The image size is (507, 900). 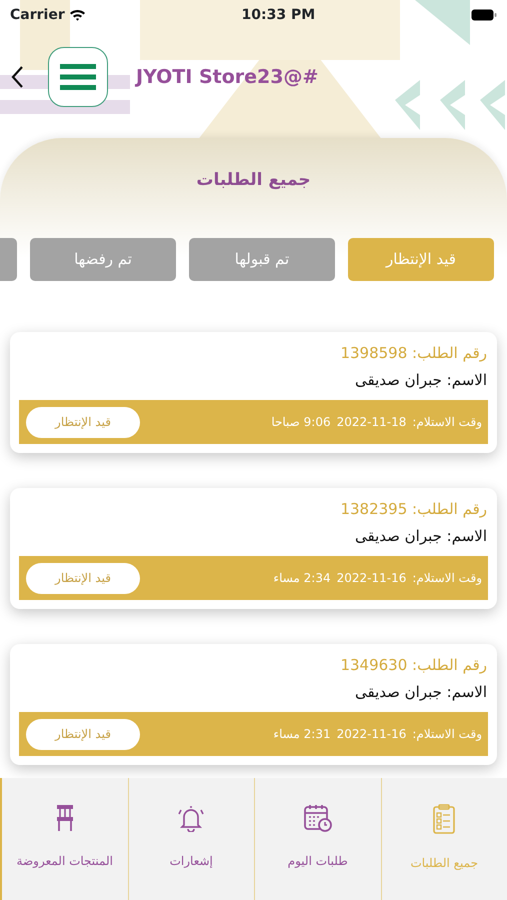 I want to click on order-number: رقم الطلب: 1349630, so click(x=413, y=665).